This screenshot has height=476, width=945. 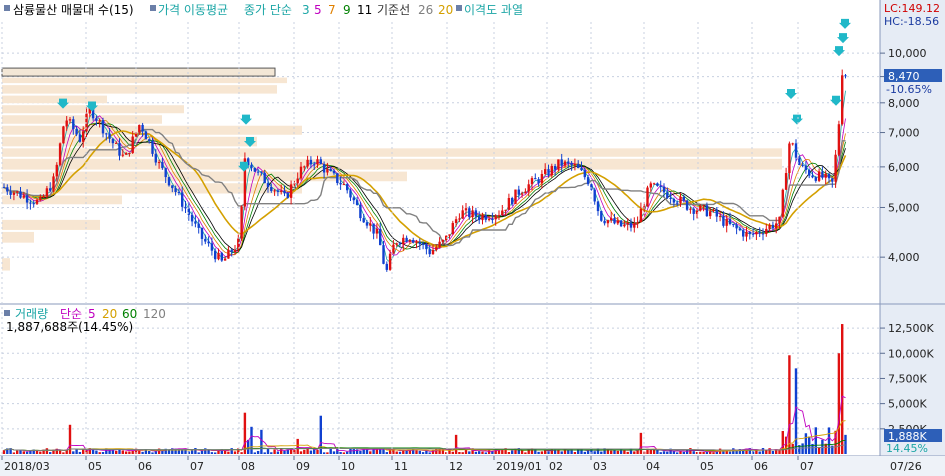 I want to click on x-tick-label: 08, so click(x=248, y=466).